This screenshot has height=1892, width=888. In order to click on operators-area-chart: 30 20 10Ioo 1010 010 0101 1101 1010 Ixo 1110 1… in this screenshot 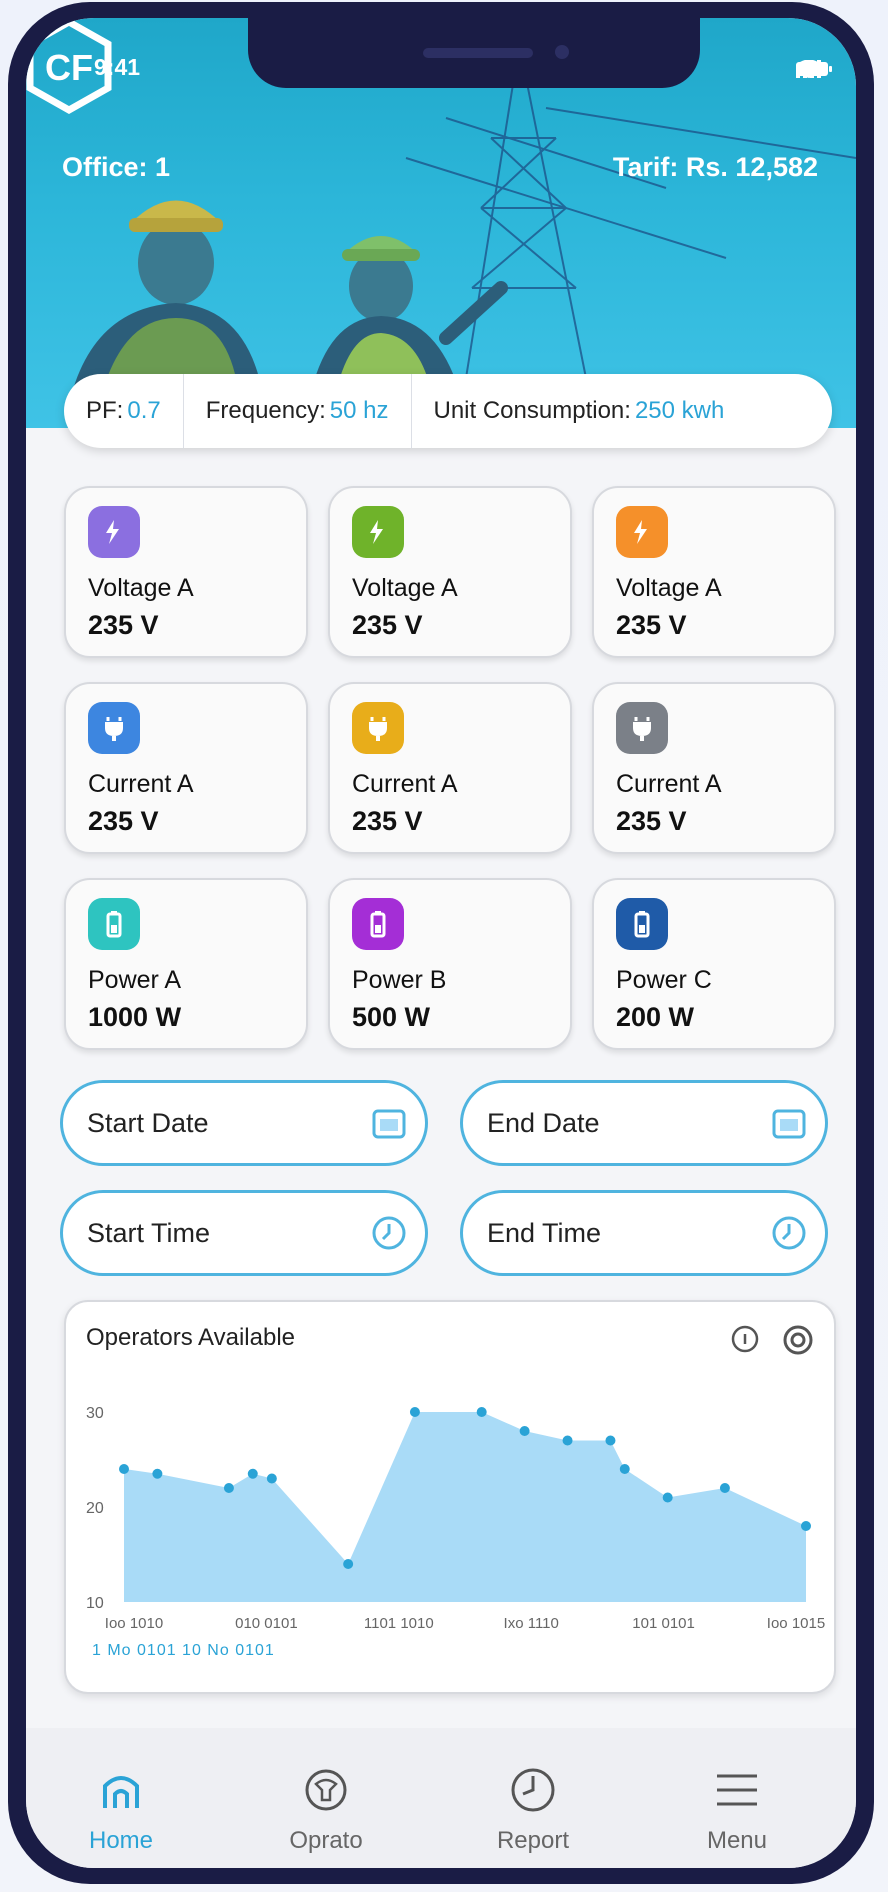, I will do `click(455, 1518)`.